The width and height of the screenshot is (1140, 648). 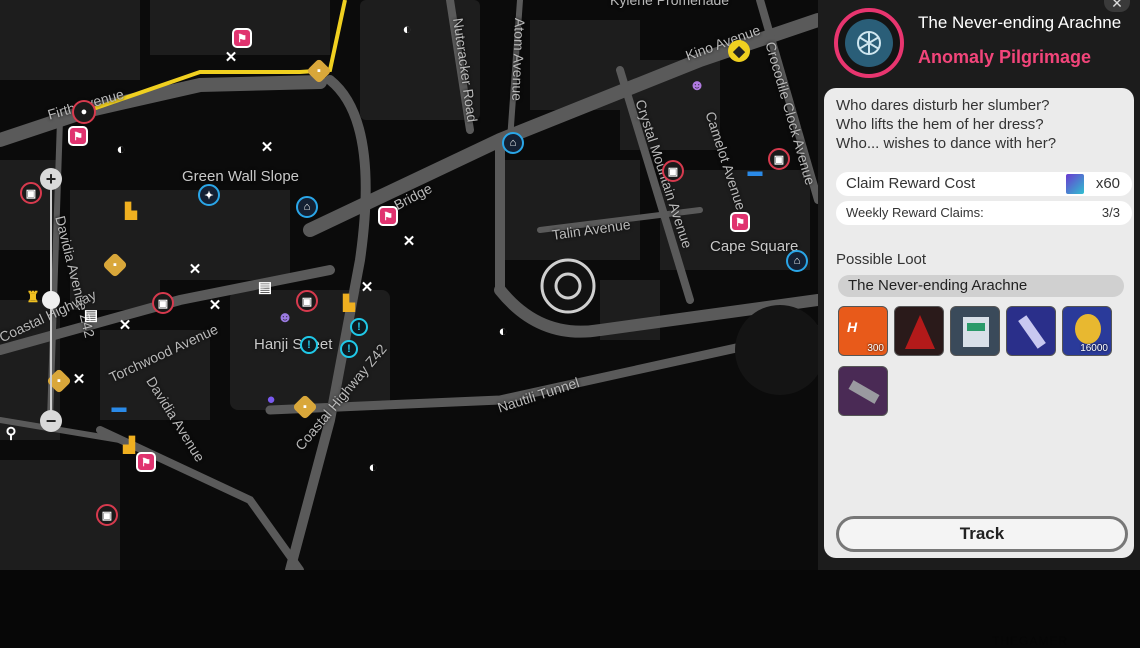 I want to click on claim-cost-label: Claim Reward Cost, so click(x=911, y=183).